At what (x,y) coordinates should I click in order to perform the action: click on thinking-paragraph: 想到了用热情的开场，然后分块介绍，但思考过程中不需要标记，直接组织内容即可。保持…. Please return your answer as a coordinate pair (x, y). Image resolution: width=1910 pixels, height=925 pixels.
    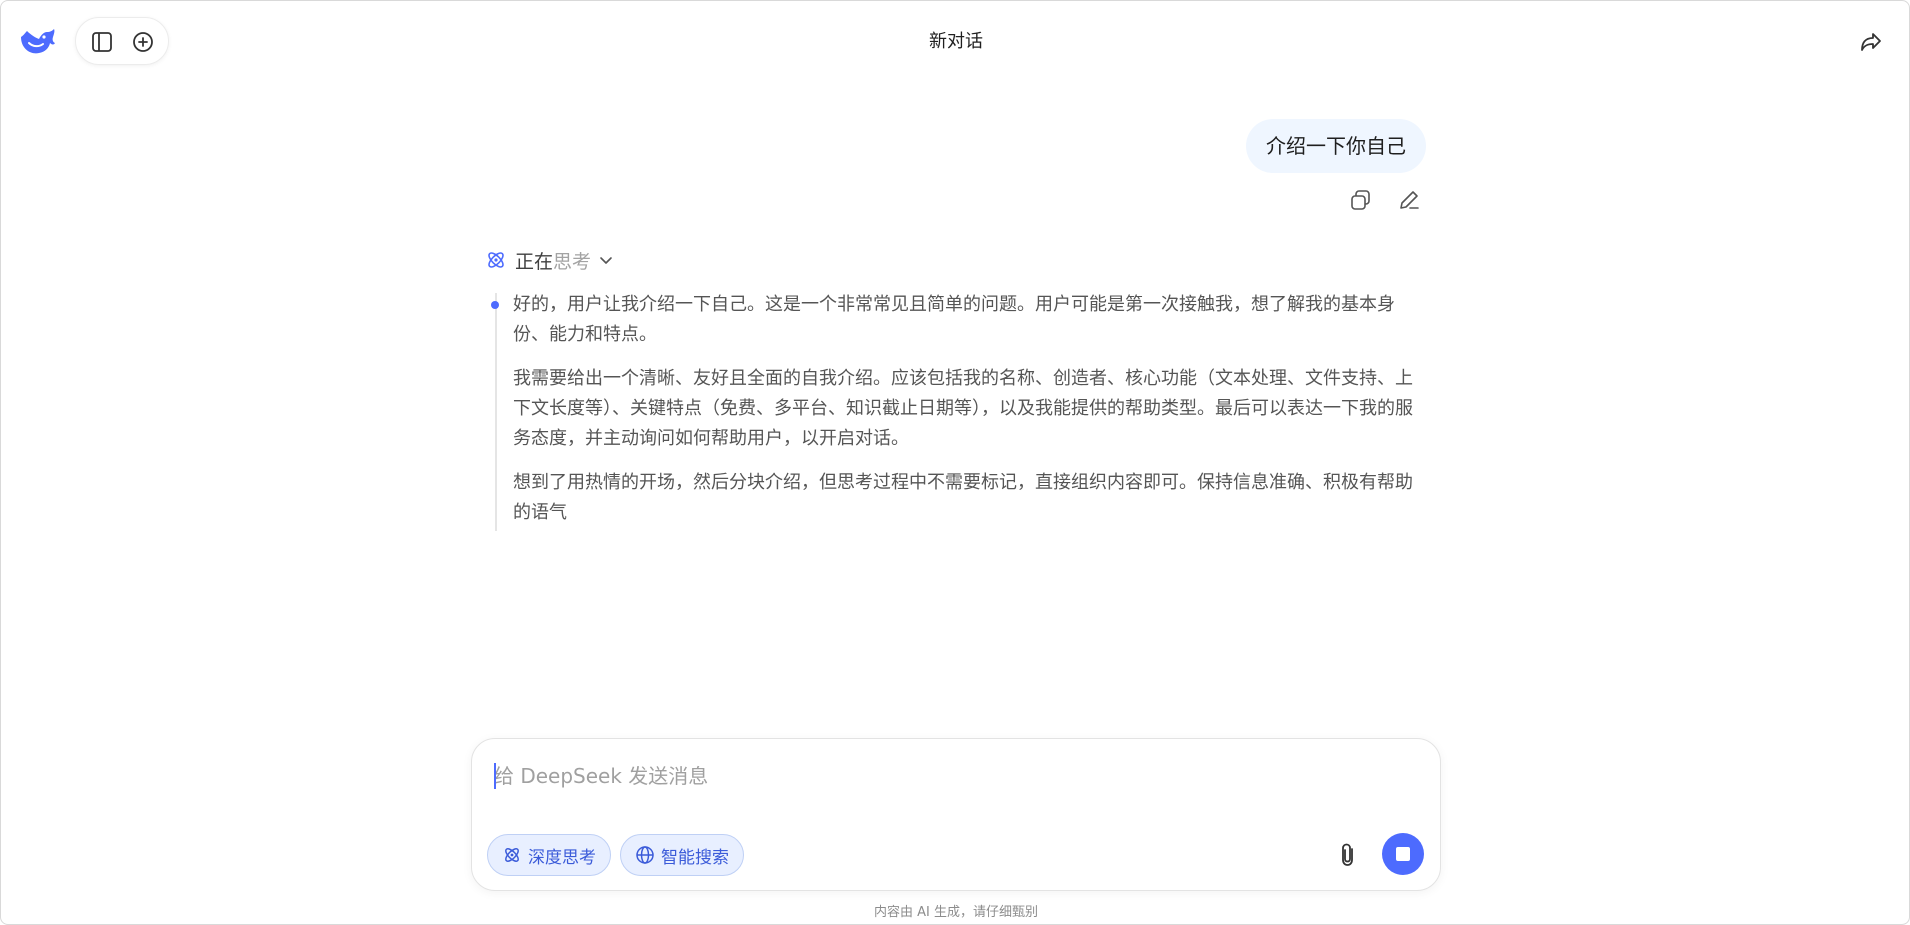
    Looking at the image, I should click on (963, 497).